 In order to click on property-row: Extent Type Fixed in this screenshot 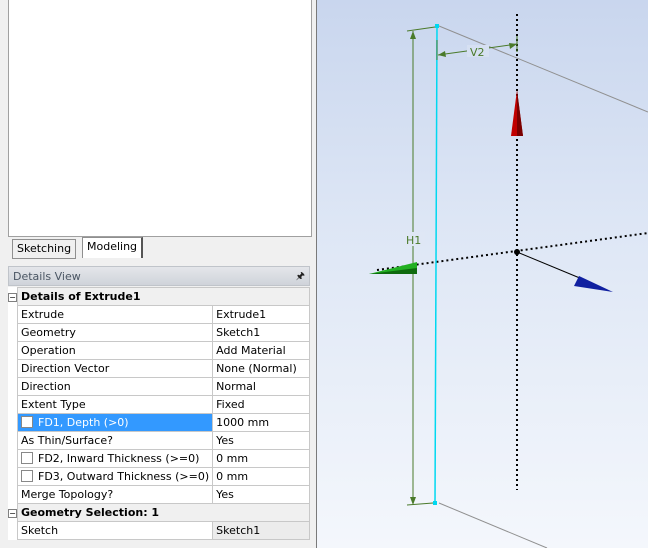, I will do `click(159, 404)`.